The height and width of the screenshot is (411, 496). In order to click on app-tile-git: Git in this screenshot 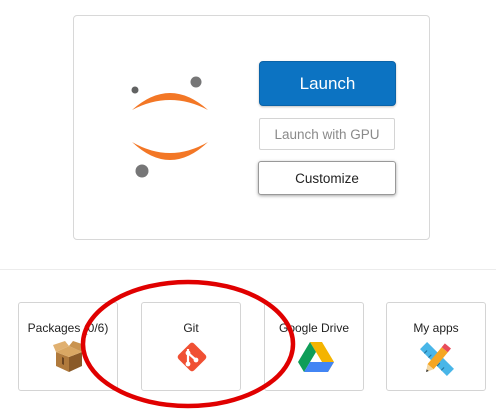, I will do `click(191, 346)`.